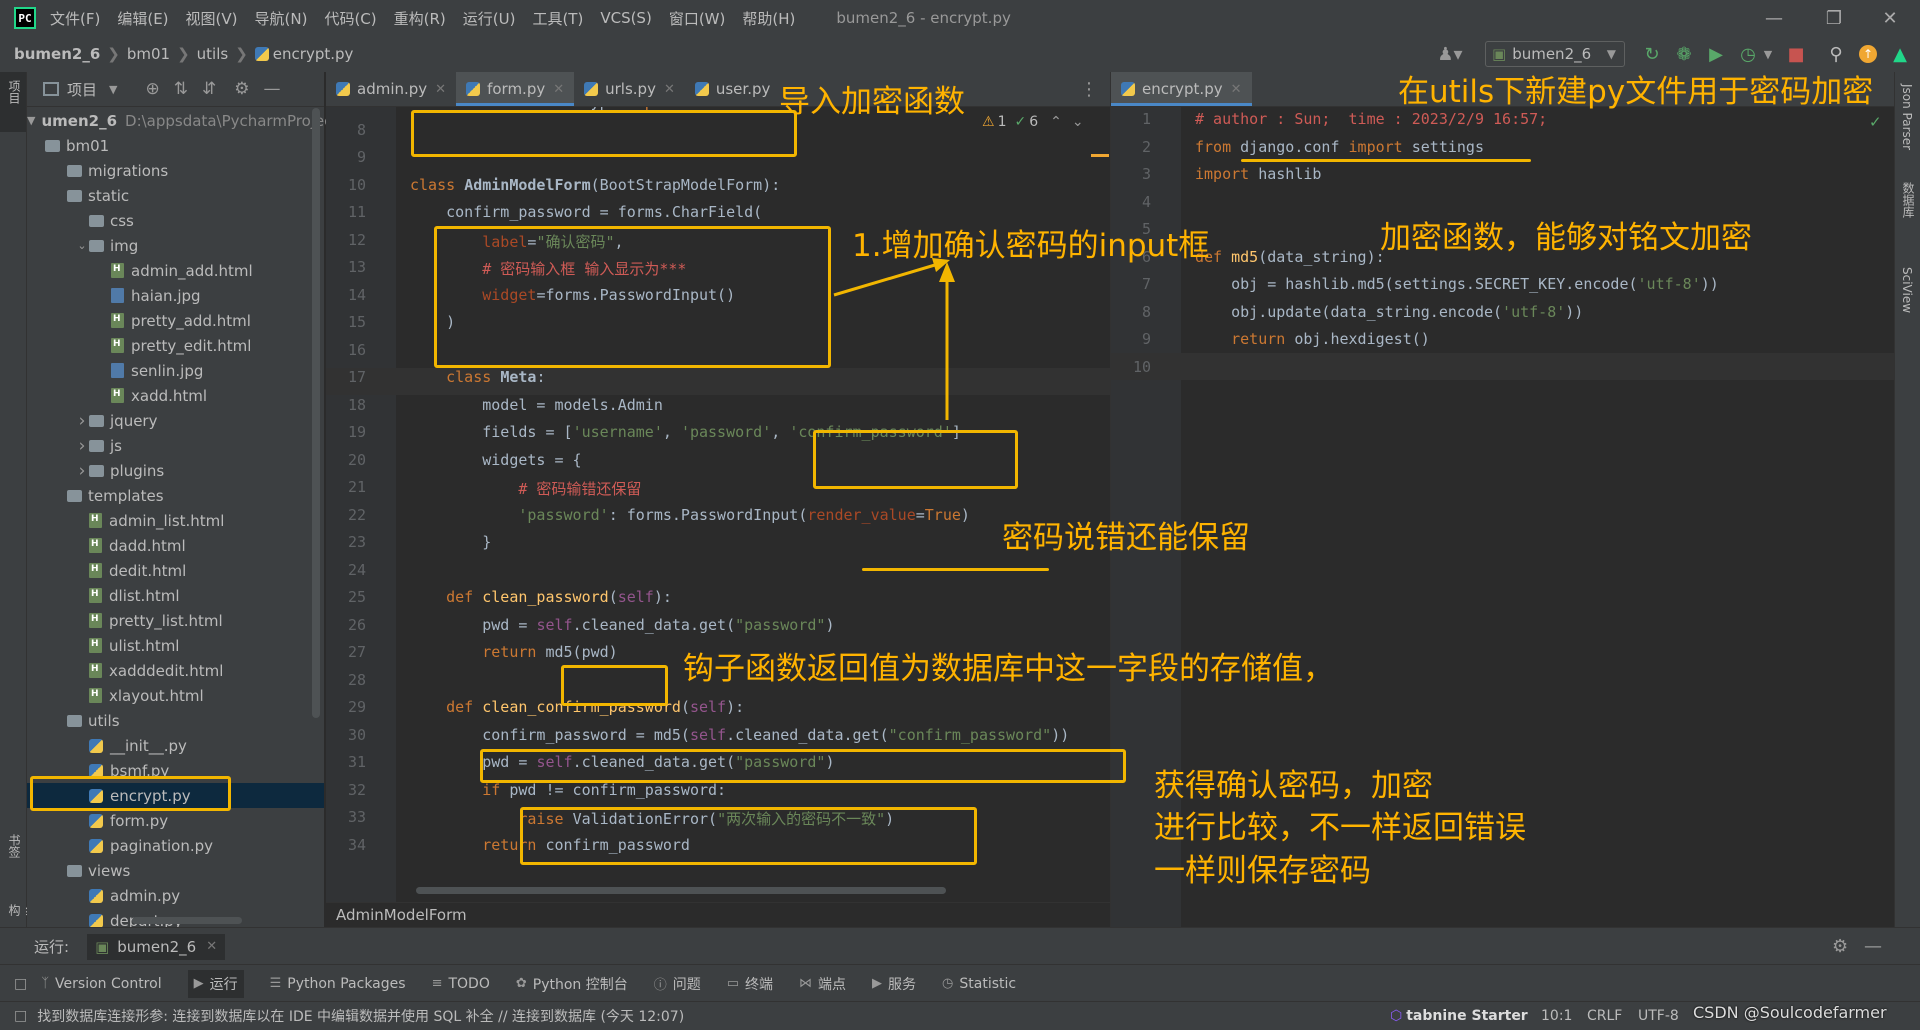 The width and height of the screenshot is (1920, 1030). I want to click on tree-item: pagination.py, so click(175, 845).